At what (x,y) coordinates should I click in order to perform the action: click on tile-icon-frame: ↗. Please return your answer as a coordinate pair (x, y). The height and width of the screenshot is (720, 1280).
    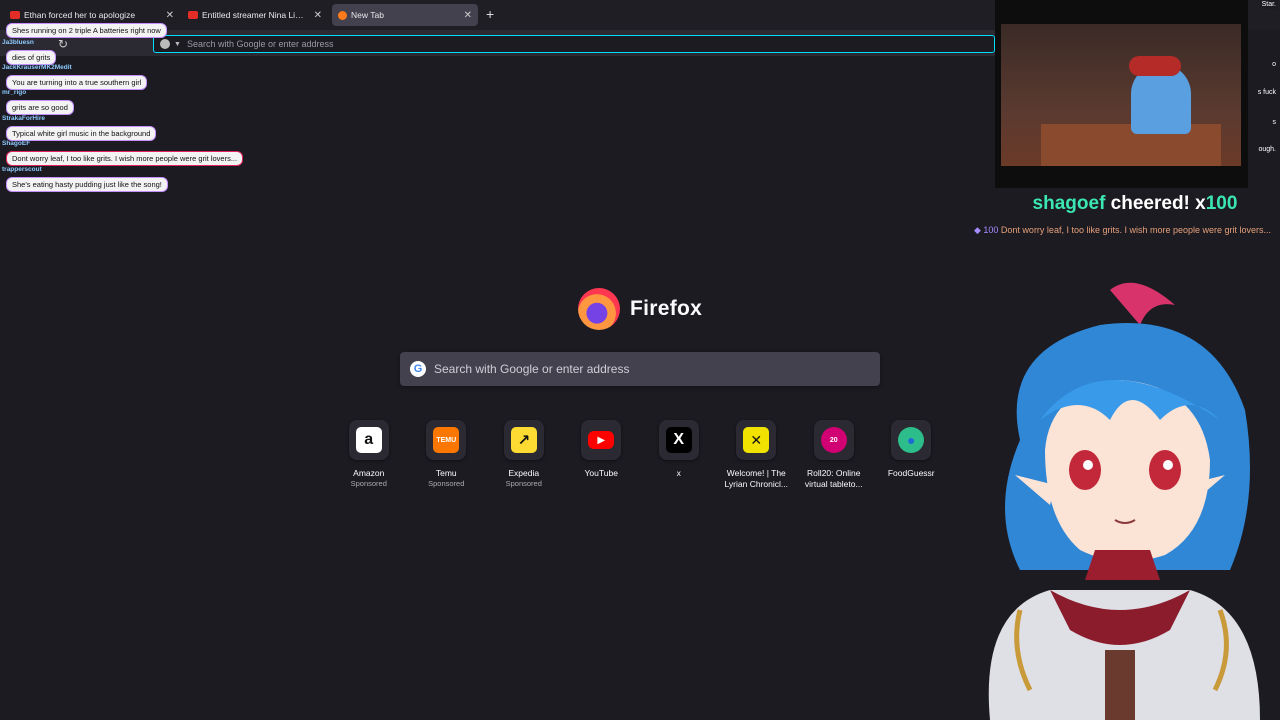
    Looking at the image, I should click on (523, 440).